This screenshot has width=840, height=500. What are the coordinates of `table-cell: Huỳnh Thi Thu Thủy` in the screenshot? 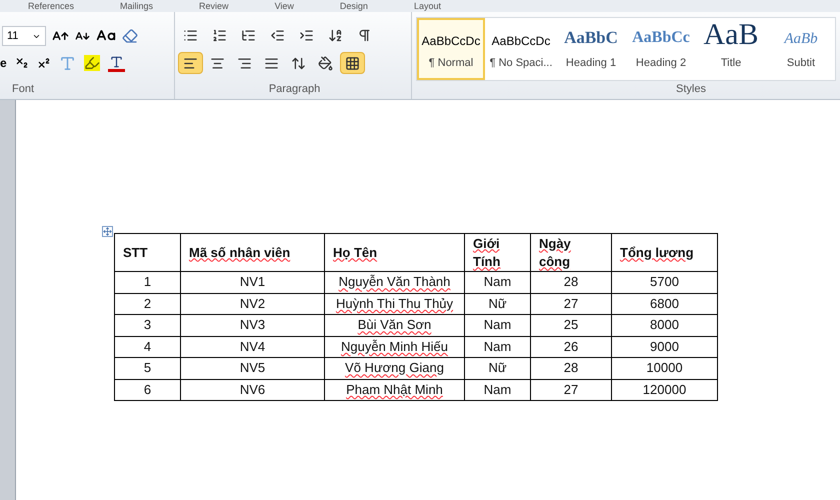 It's located at (394, 303).